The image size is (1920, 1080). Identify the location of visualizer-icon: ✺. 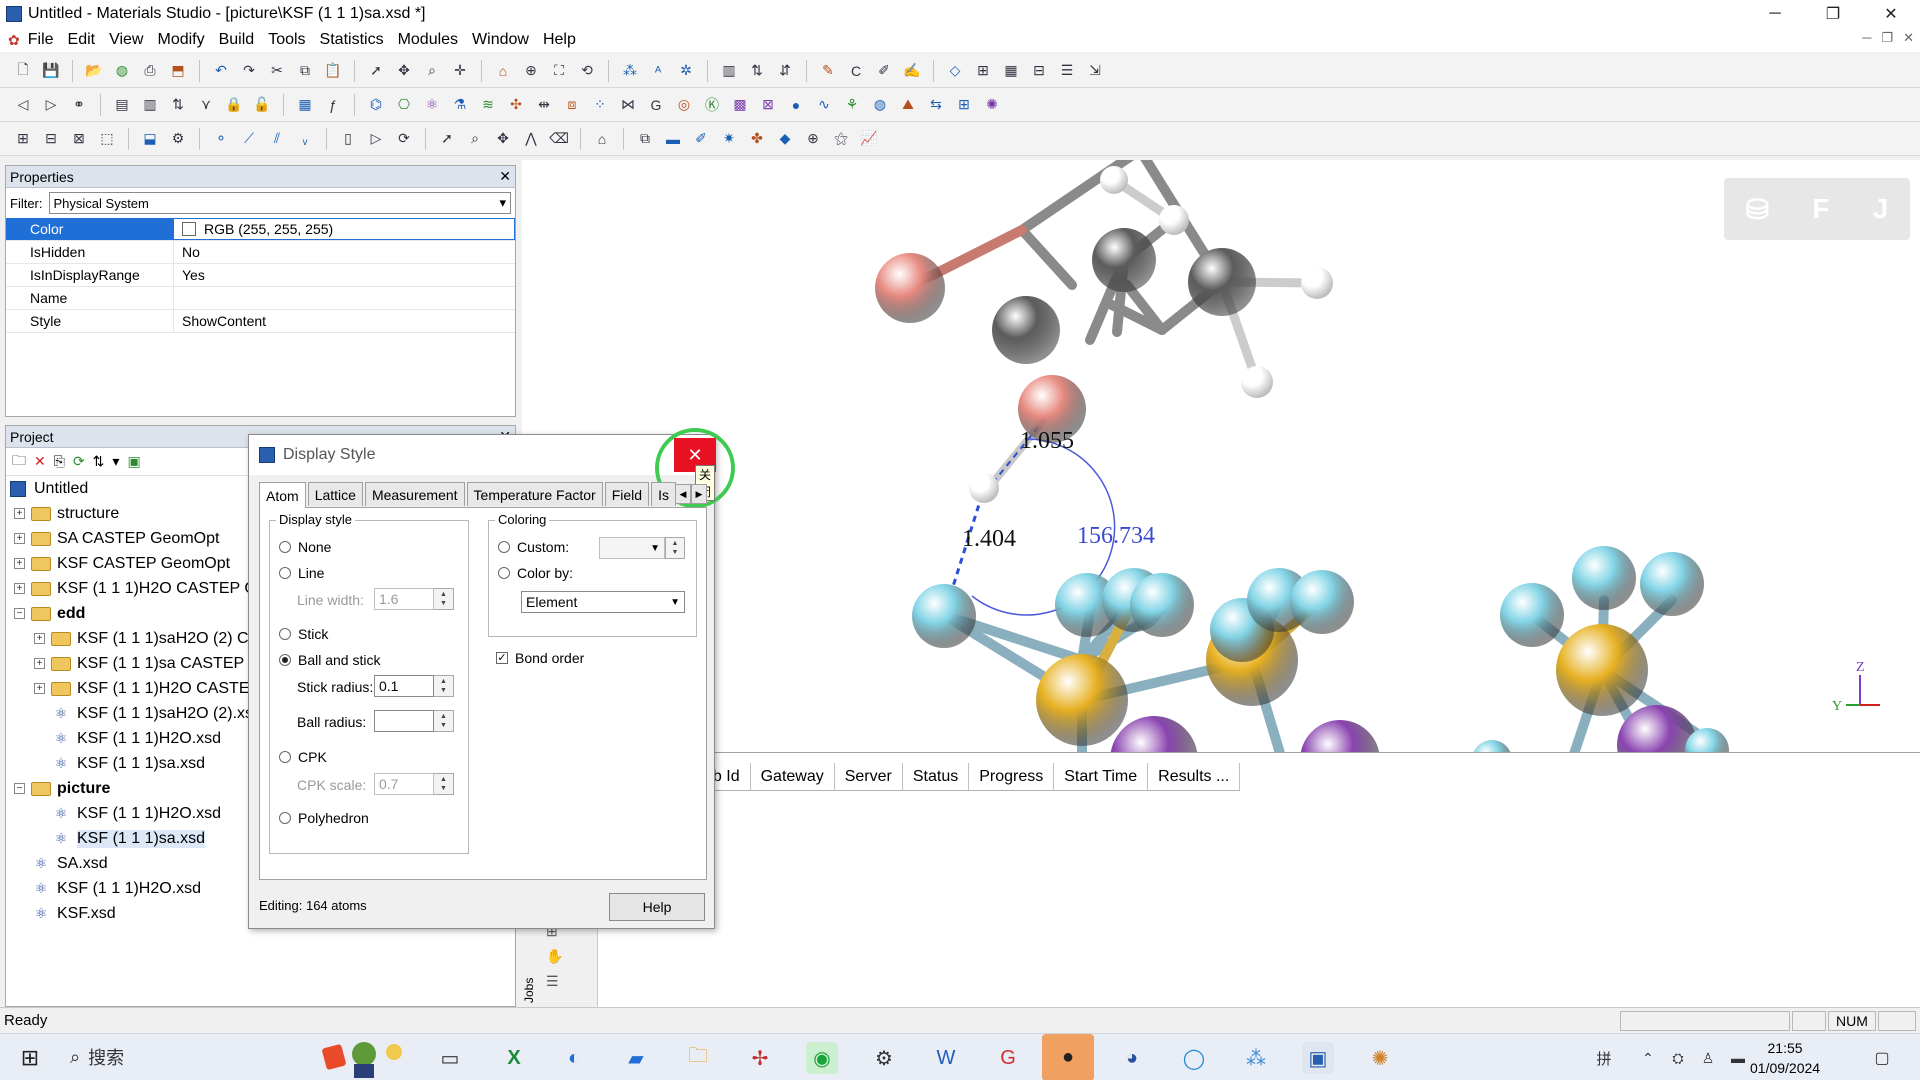
(1380, 1058).